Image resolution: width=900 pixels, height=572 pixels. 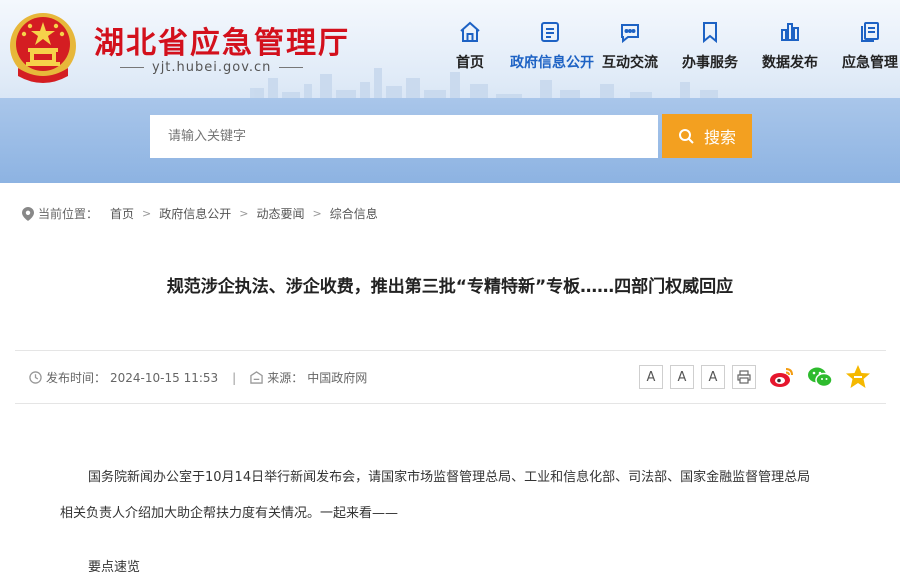 What do you see at coordinates (651, 377) in the screenshot?
I see `font-large-button: A` at bounding box center [651, 377].